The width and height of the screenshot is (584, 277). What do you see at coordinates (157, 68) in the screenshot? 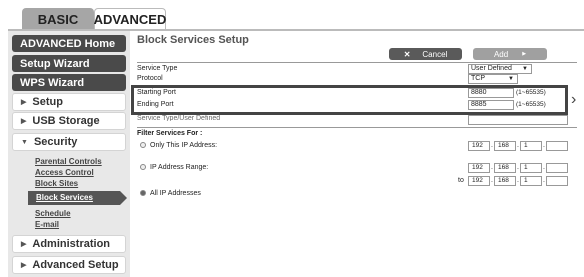
I see `service-type-label: Service Type` at bounding box center [157, 68].